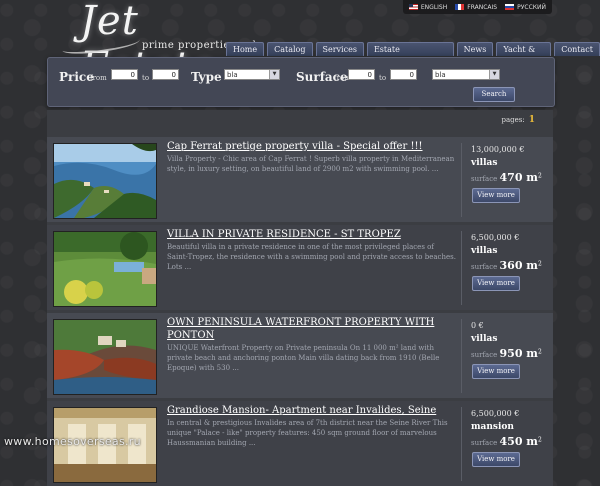 The height and width of the screenshot is (486, 600). I want to click on listing-surface: surface 950 m2, so click(506, 353).